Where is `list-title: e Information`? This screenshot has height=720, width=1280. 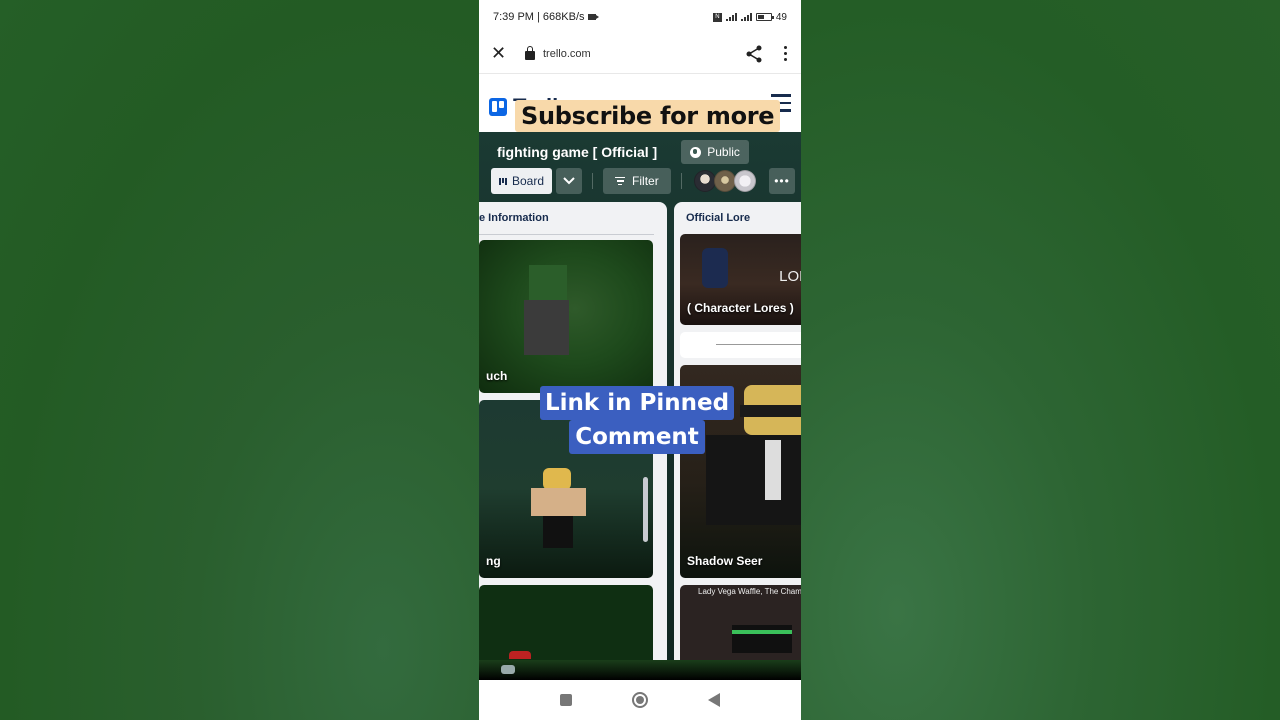
list-title: e Information is located at coordinates (573, 218).